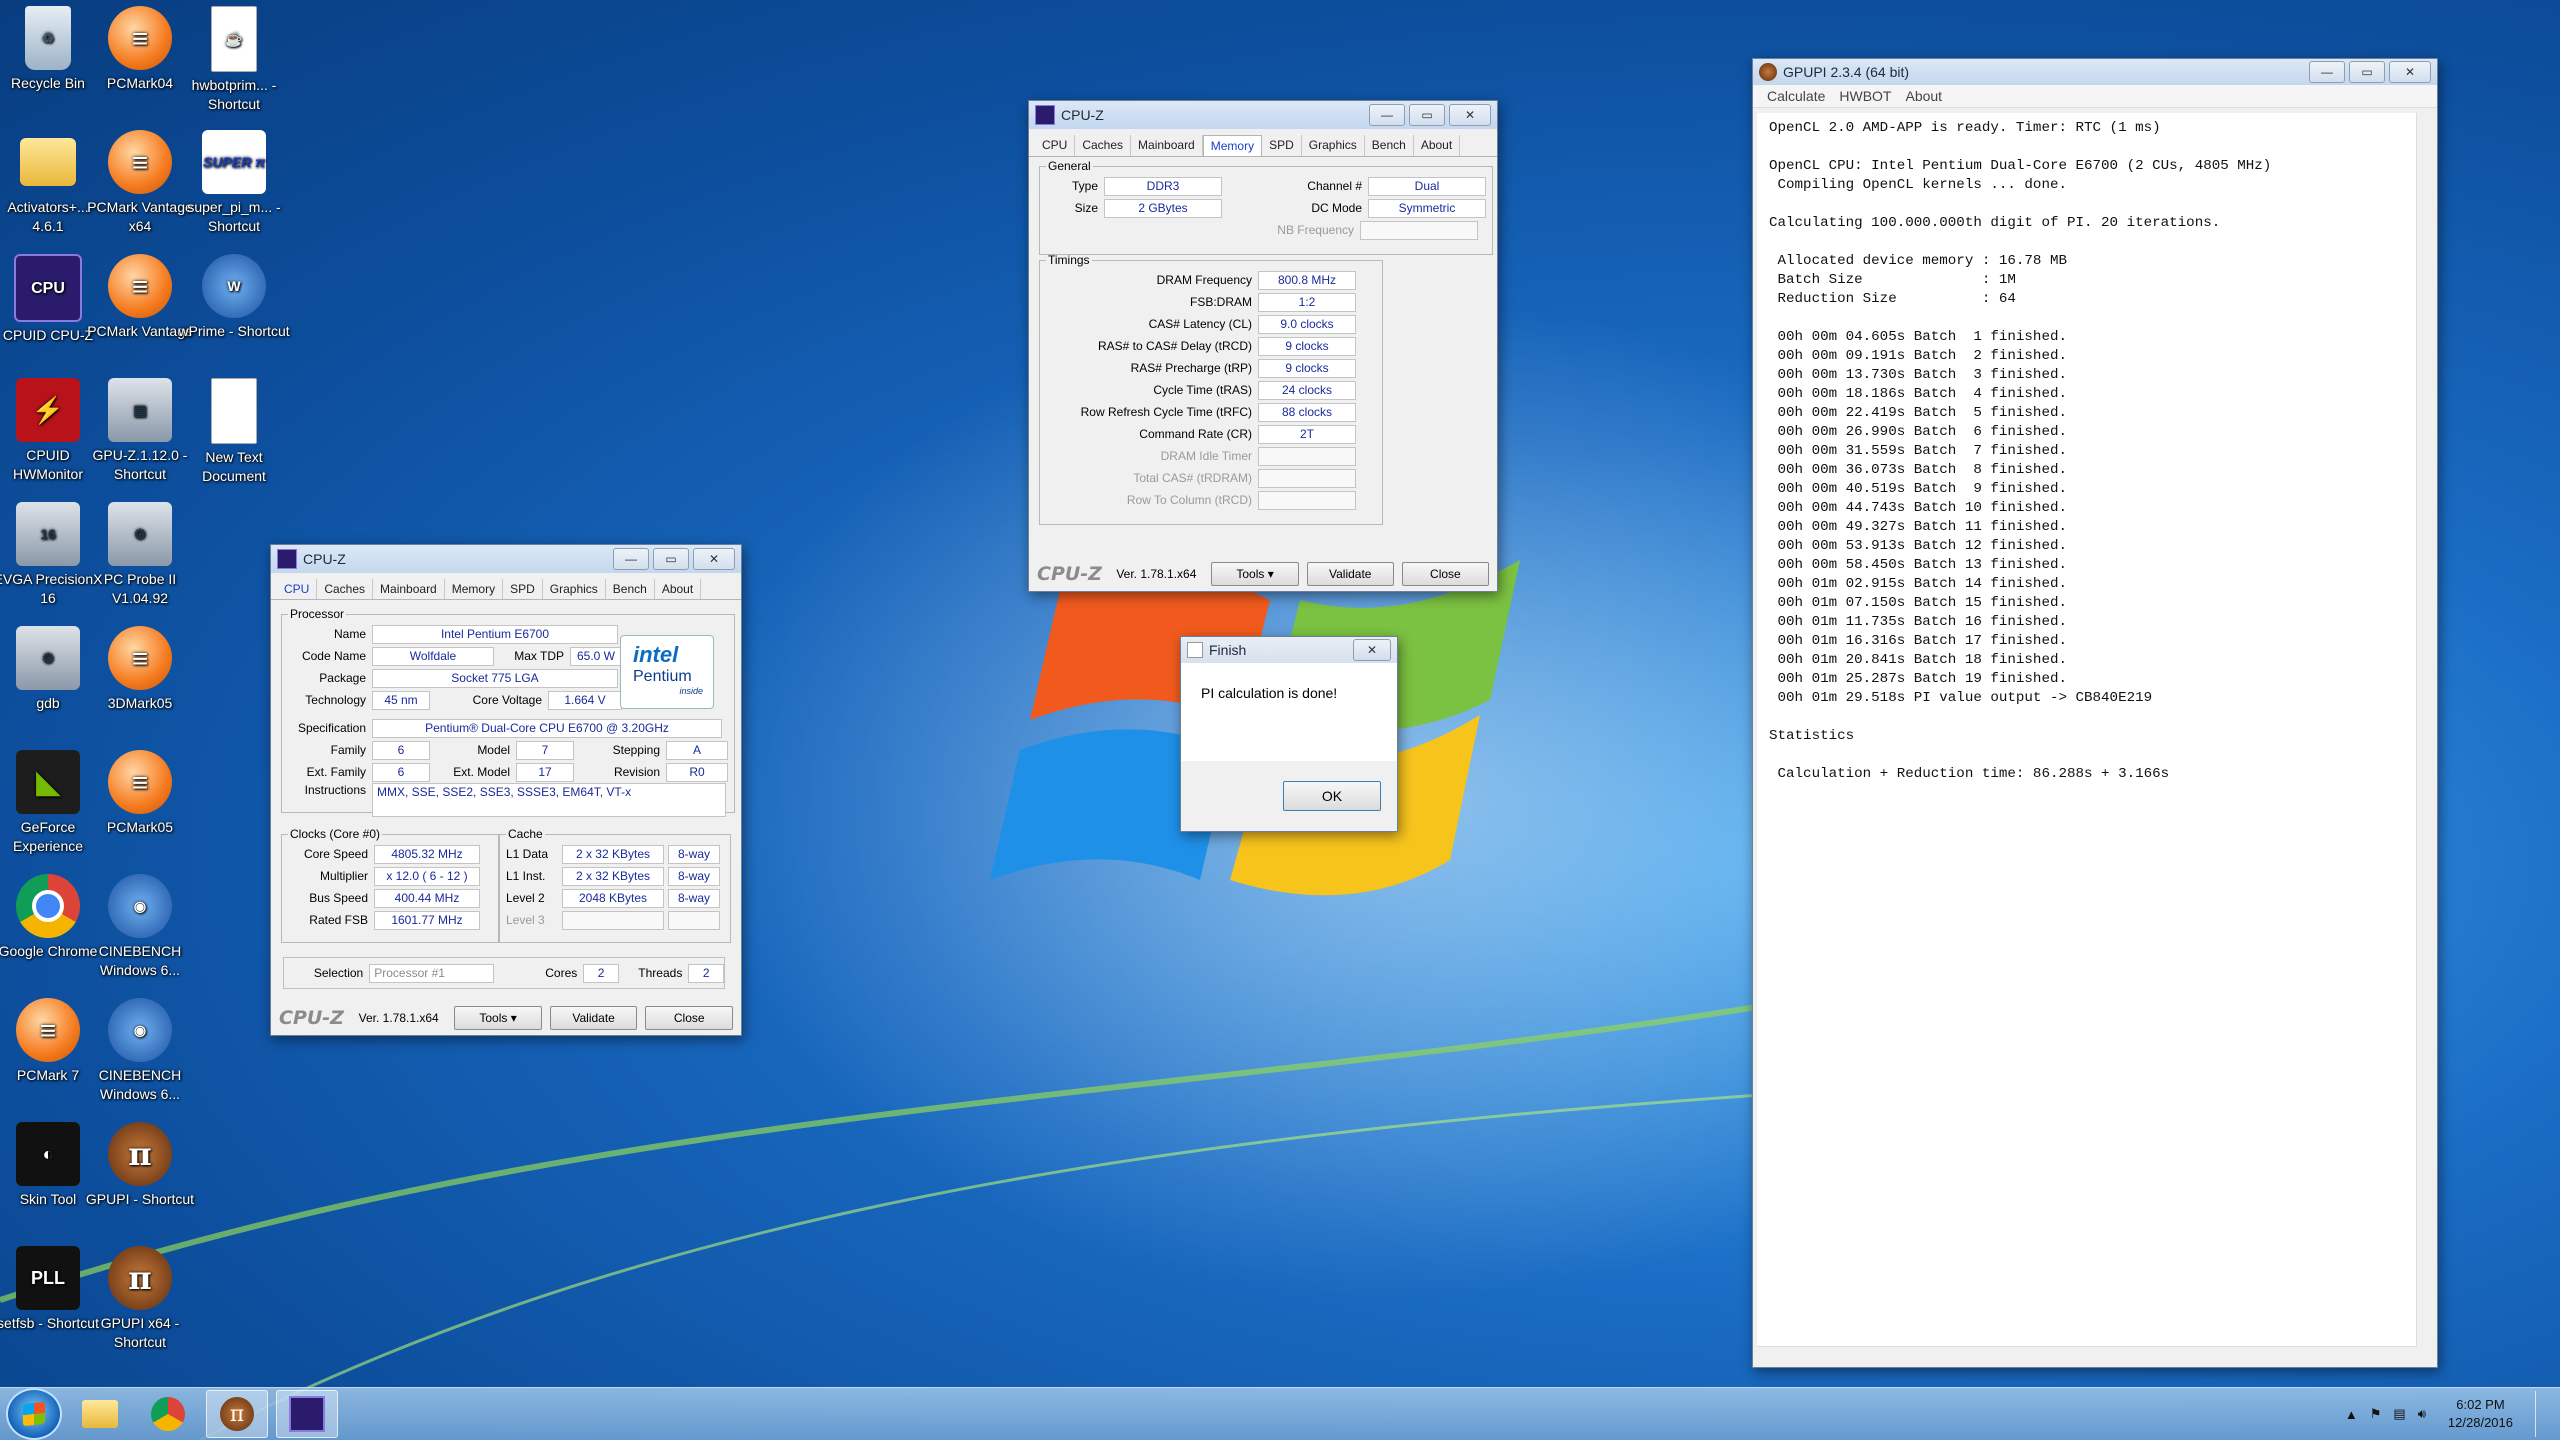  Describe the element at coordinates (34, 1414) in the screenshot. I see `start-button` at that location.